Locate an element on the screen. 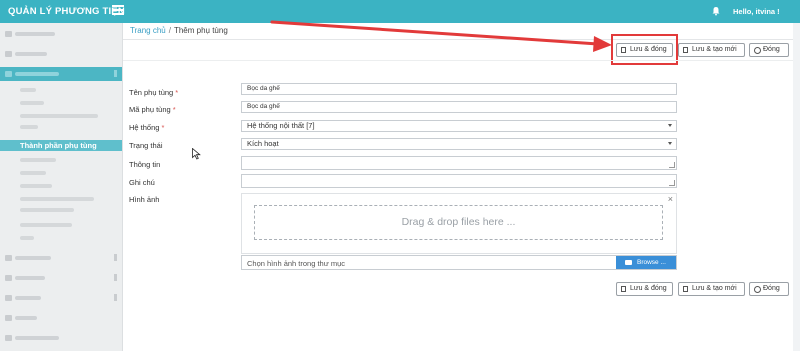 The height and width of the screenshot is (351, 800). annotation-arrow is located at coordinates (441, 36).